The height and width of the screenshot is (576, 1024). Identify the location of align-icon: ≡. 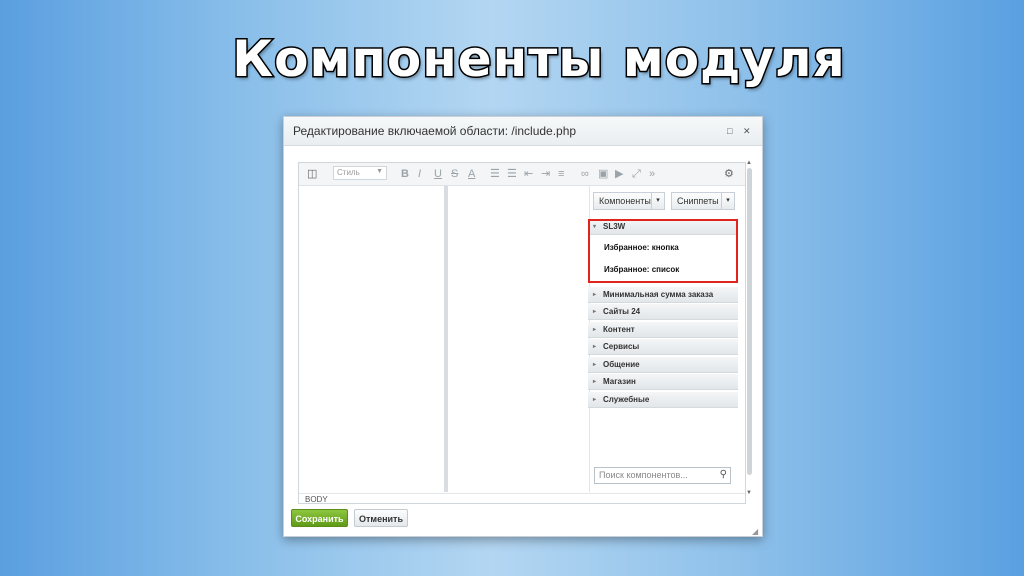
(561, 174).